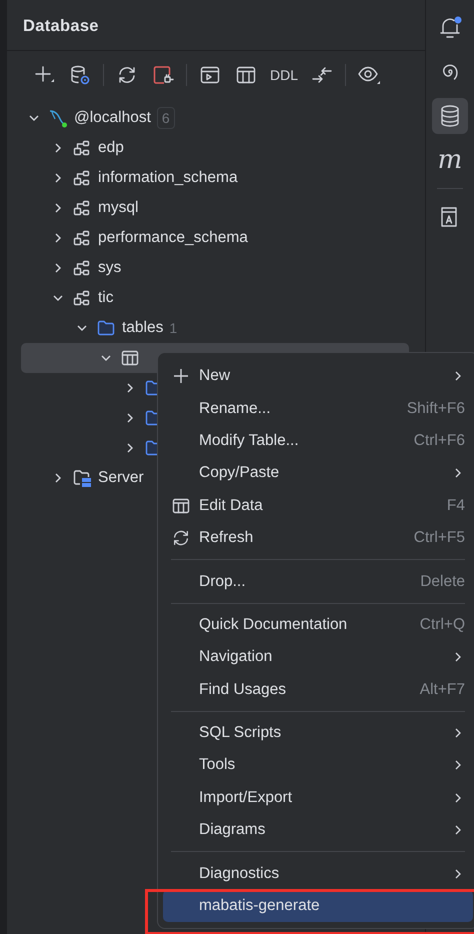 Image resolution: width=474 pixels, height=934 pixels. I want to click on shortcut-label: Shift+F6, so click(435, 409).